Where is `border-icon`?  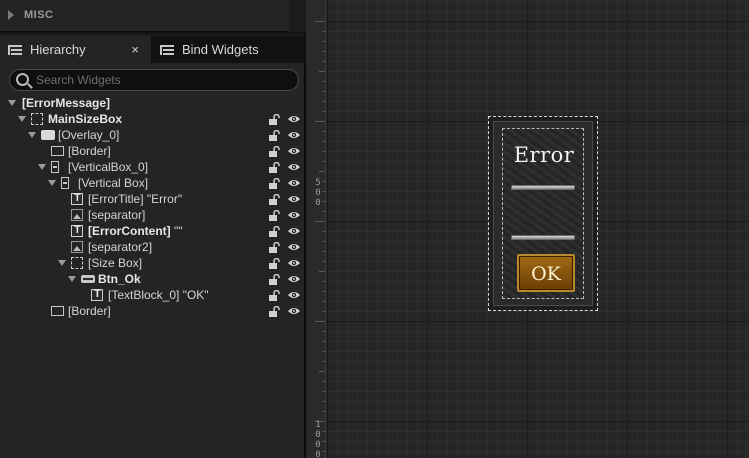 border-icon is located at coordinates (57, 311).